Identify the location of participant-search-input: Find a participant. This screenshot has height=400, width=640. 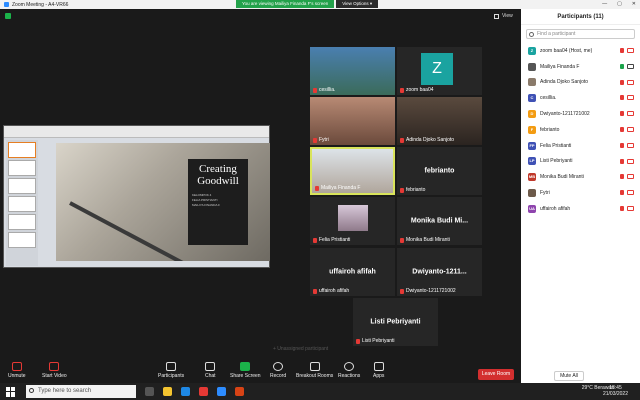
(580, 34).